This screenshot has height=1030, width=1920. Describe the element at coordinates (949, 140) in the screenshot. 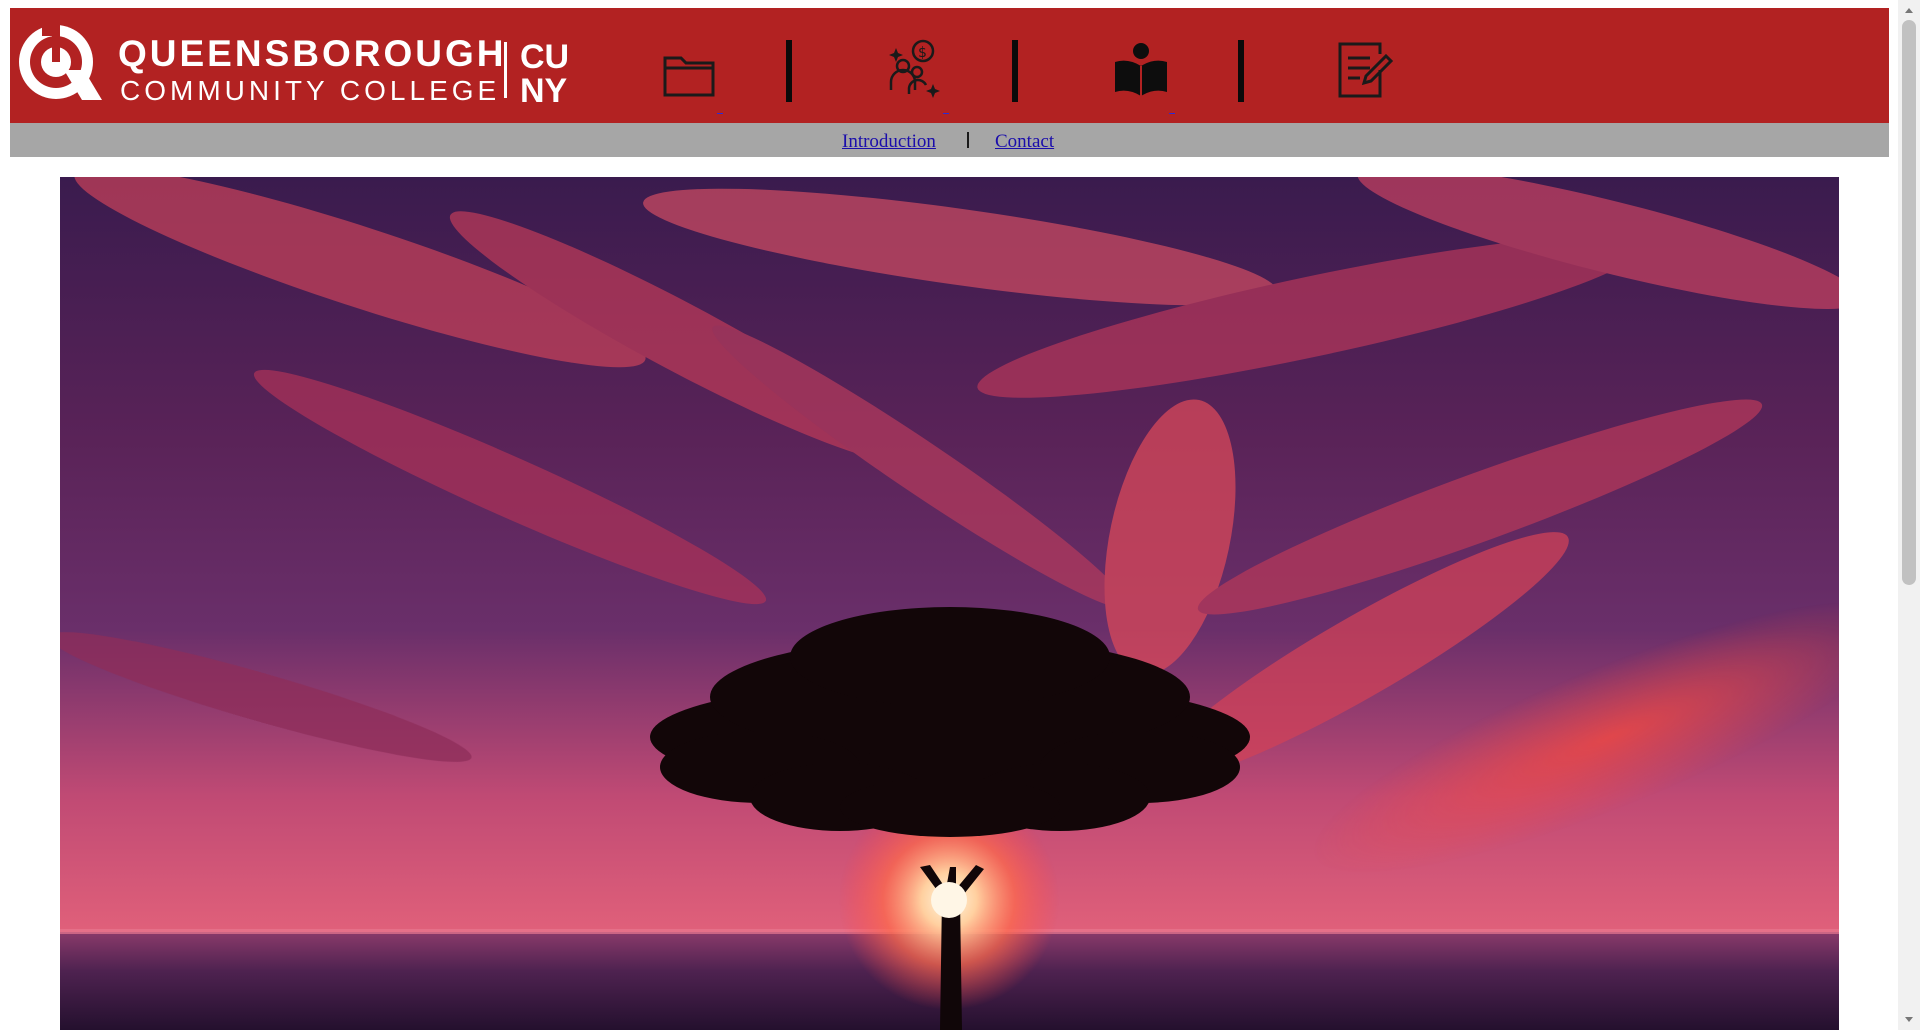

I see `sub-navigation: Introduction Contact` at that location.